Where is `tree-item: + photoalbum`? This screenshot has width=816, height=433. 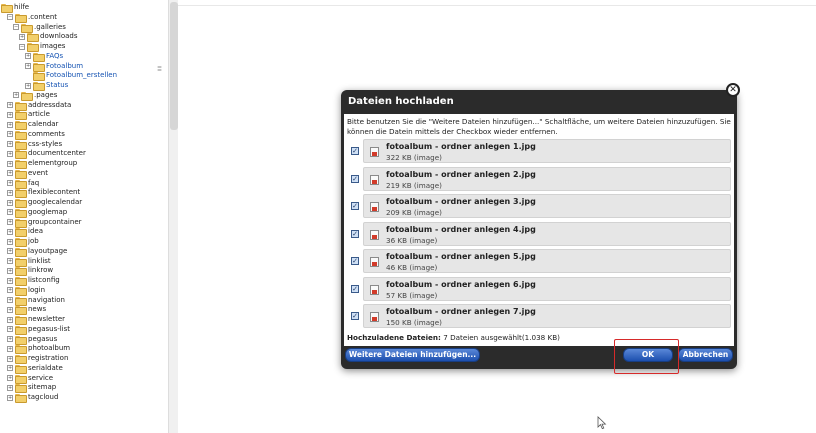 tree-item: + photoalbum is located at coordinates (38, 349).